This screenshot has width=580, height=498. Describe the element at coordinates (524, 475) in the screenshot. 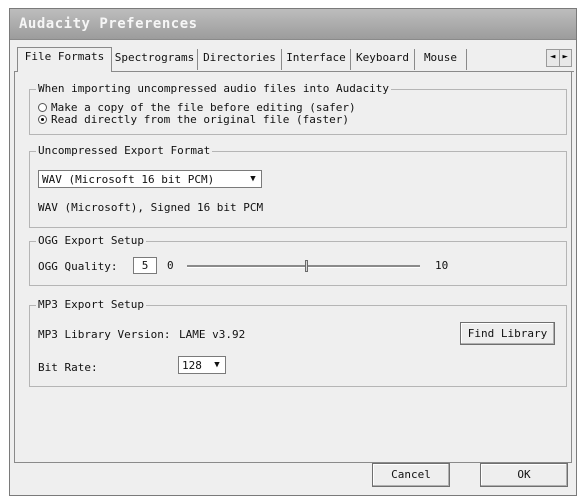

I see `ok-button: OK` at that location.